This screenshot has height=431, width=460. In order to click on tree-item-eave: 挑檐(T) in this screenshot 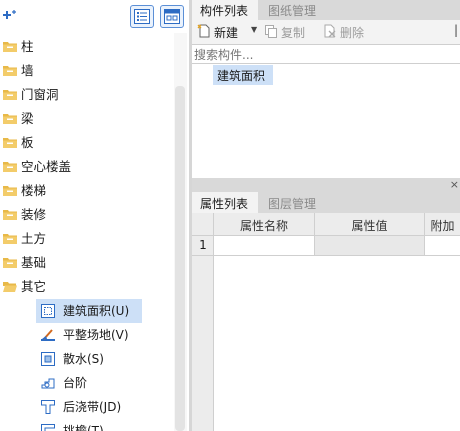, I will do `click(89, 425)`.